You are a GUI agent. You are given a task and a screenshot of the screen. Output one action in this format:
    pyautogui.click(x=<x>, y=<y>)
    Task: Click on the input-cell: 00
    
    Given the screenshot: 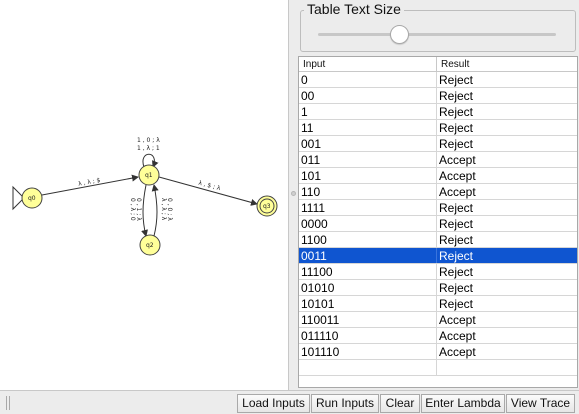 What is the action you would take?
    pyautogui.click(x=368, y=95)
    